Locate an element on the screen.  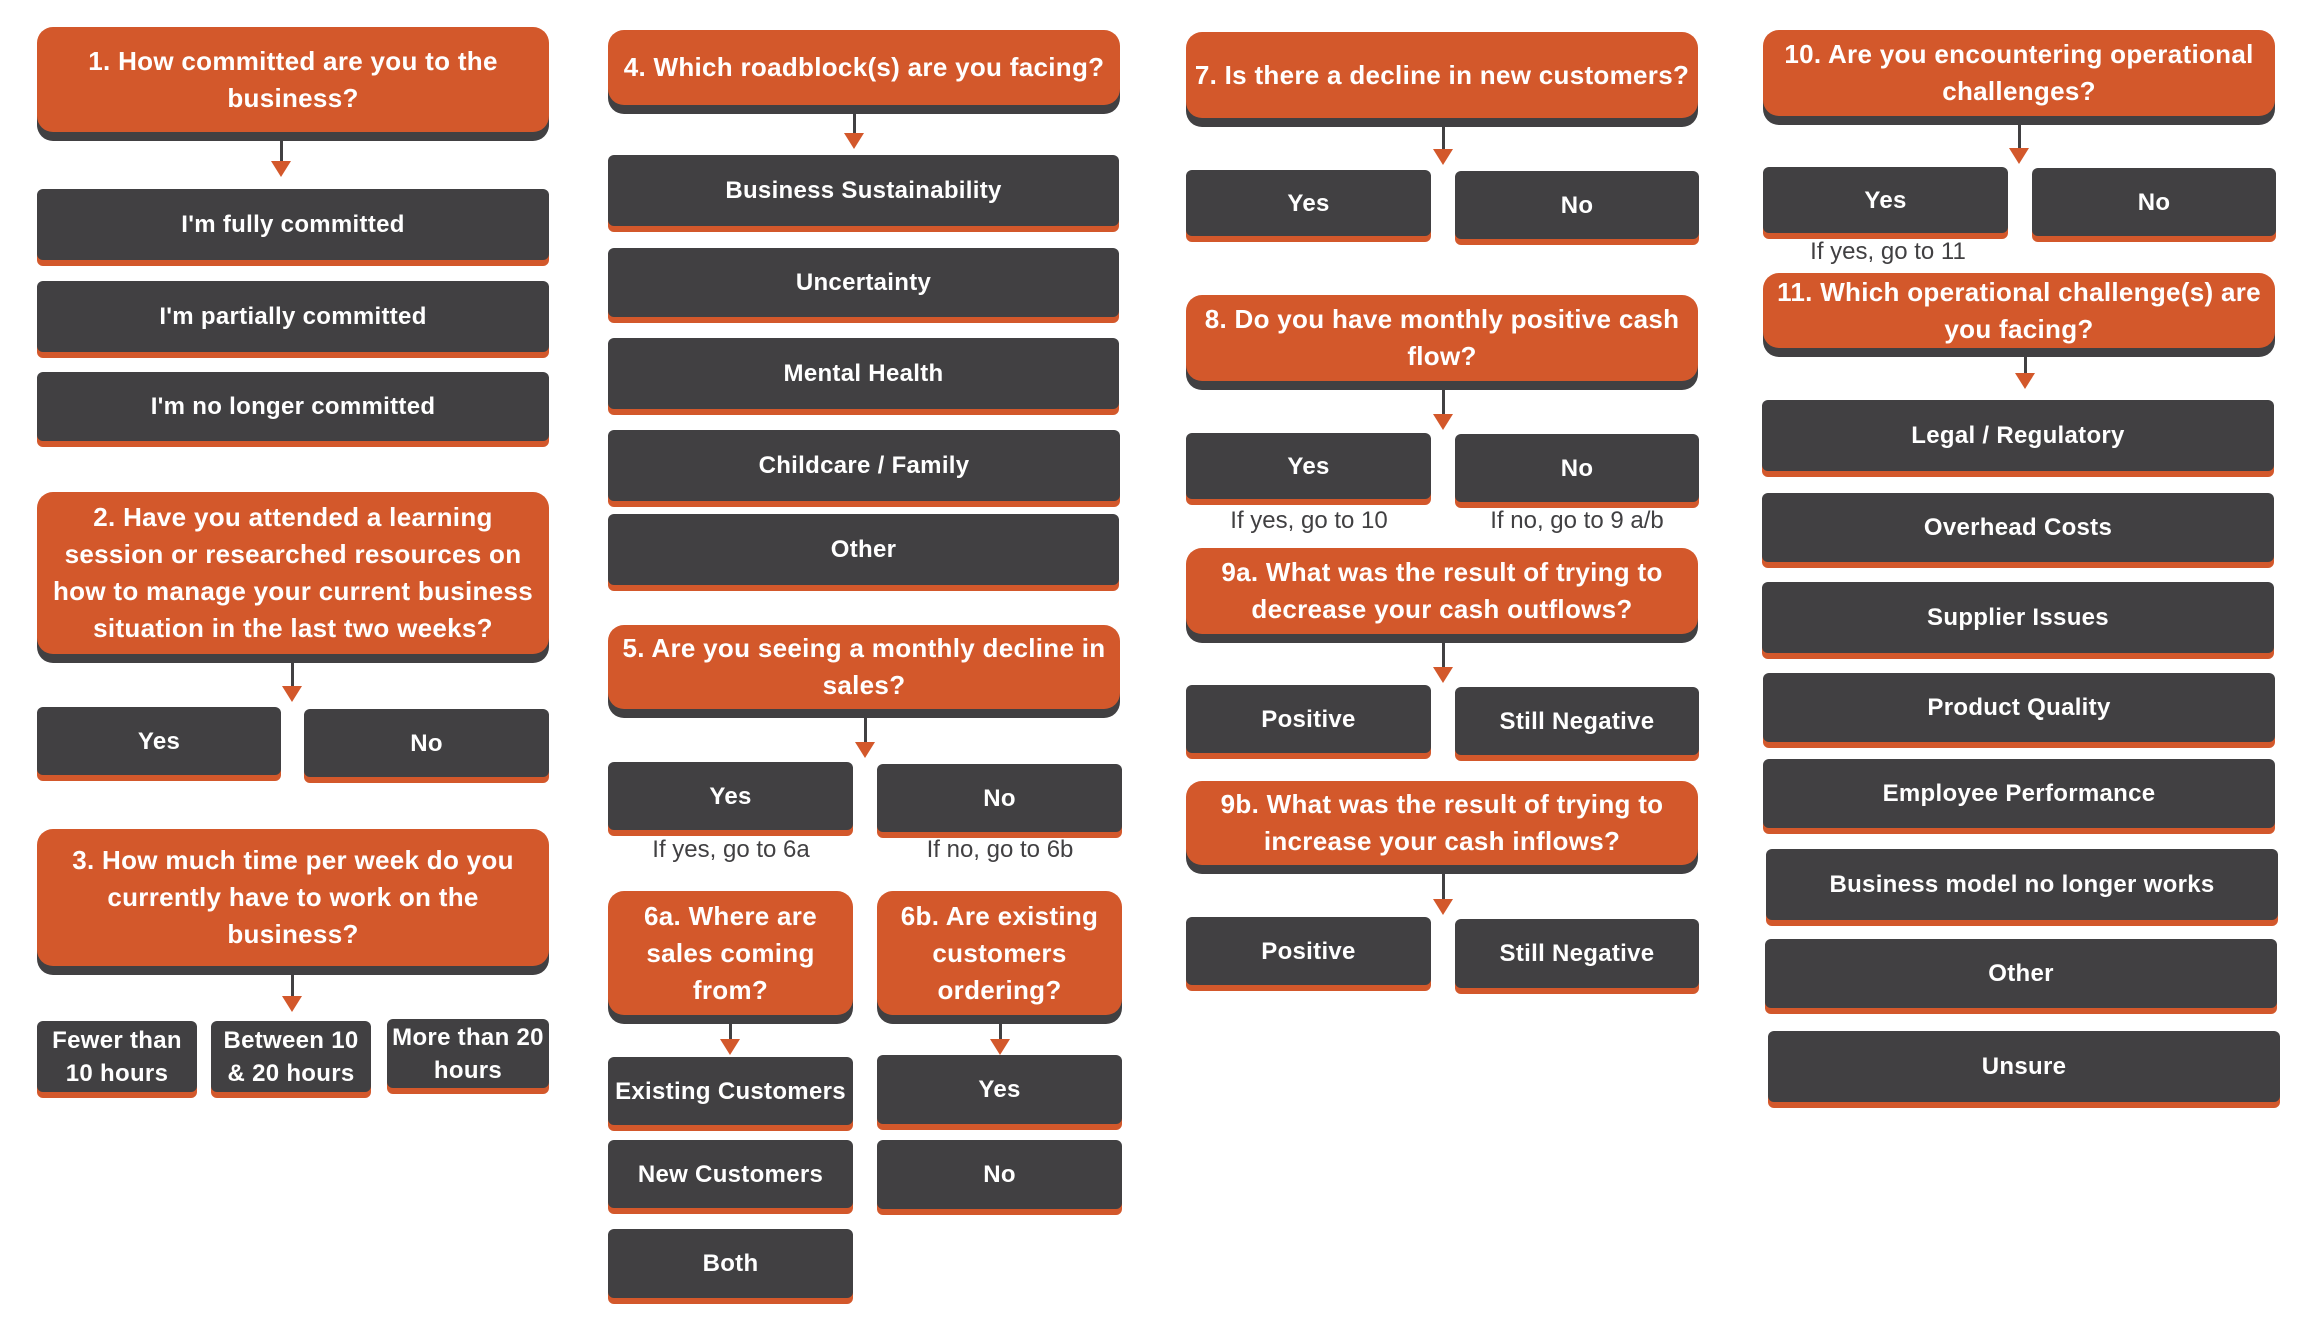
answer-box-q9b: Positive is located at coordinates (1308, 951).